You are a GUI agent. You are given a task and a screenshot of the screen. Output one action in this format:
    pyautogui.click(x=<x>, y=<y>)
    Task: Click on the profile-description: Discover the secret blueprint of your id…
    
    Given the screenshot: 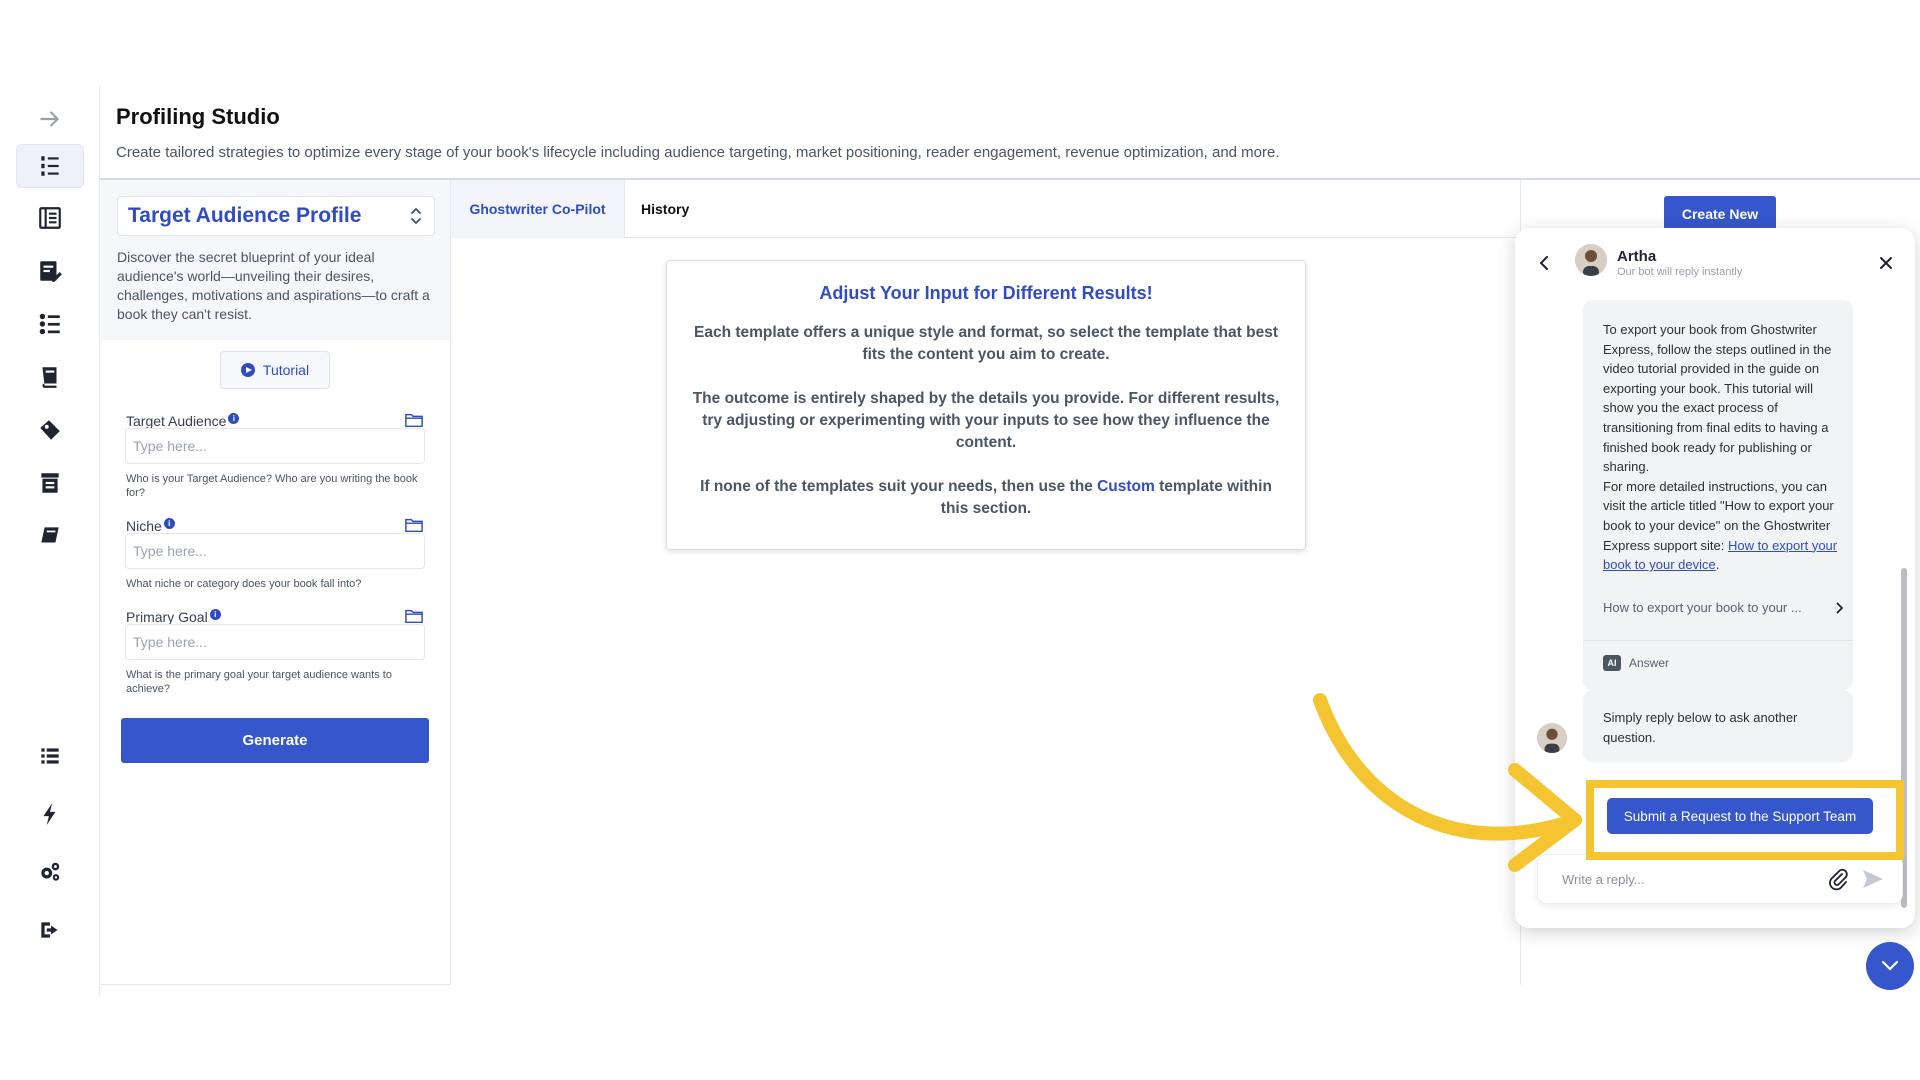 What is the action you would take?
    pyautogui.click(x=273, y=285)
    